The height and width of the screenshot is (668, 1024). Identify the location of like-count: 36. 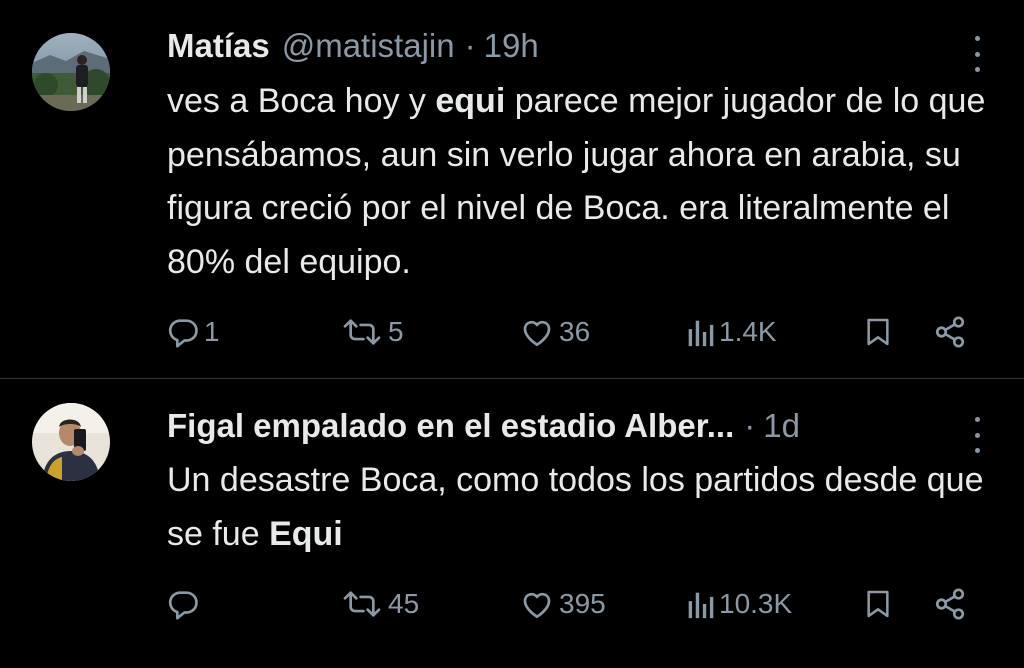
(575, 331).